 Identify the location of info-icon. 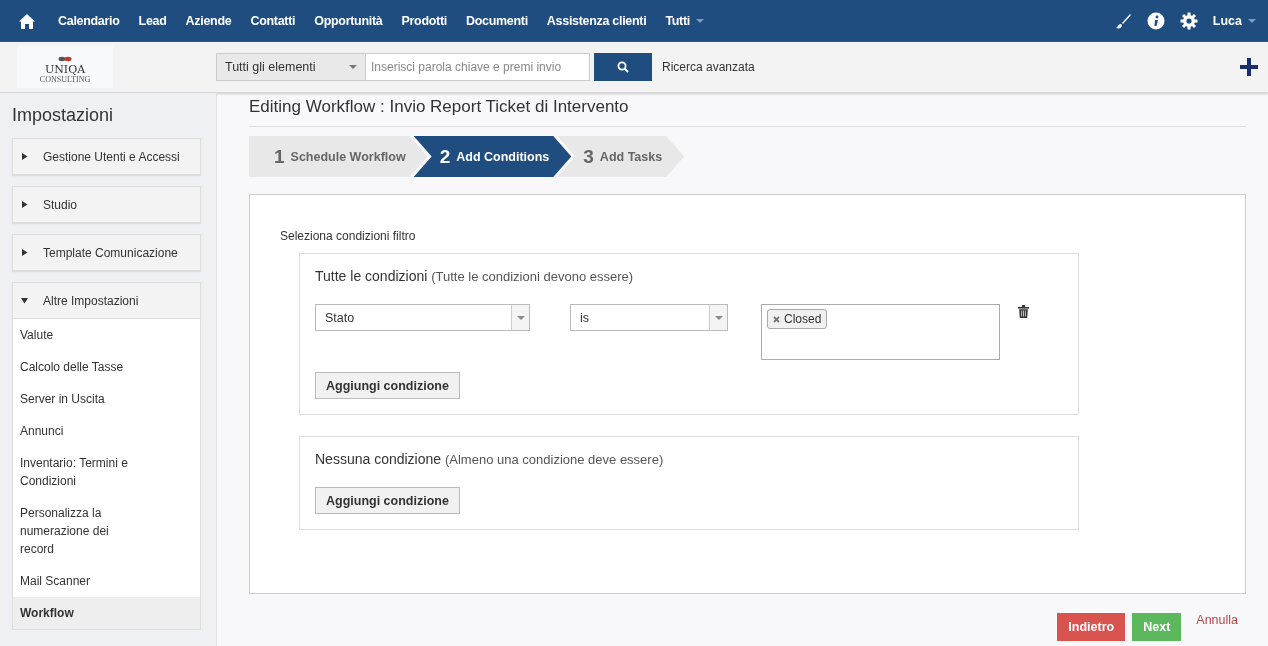
(1155, 21).